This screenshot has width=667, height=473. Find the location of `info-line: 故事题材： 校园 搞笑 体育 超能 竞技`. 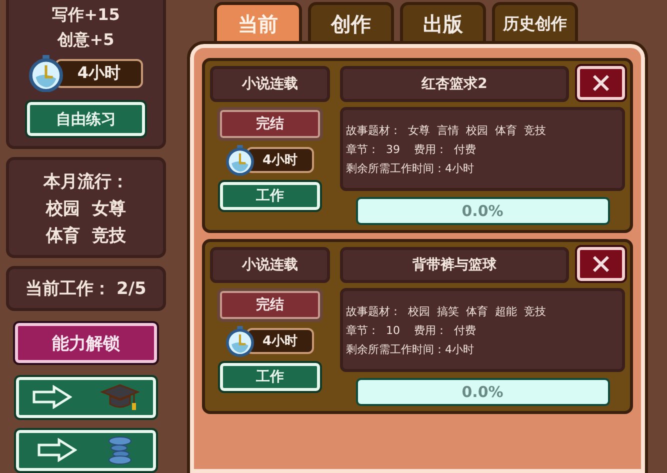

info-line: 故事题材： 校园 搞笑 体育 超能 竞技 is located at coordinates (446, 311).